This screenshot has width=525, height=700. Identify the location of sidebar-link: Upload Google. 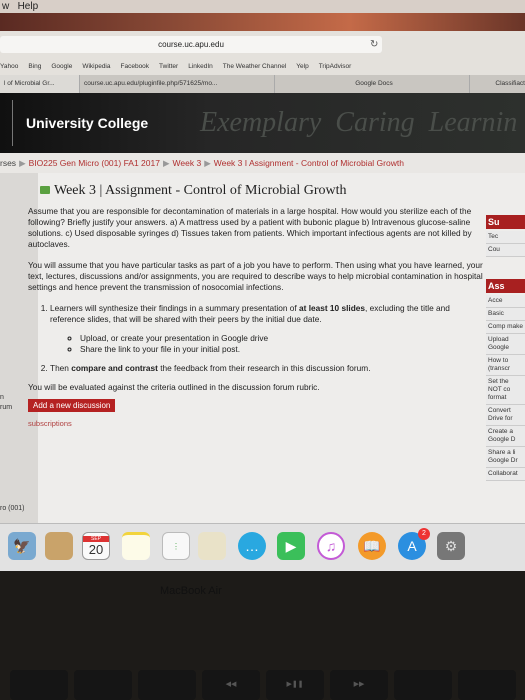
(505, 344).